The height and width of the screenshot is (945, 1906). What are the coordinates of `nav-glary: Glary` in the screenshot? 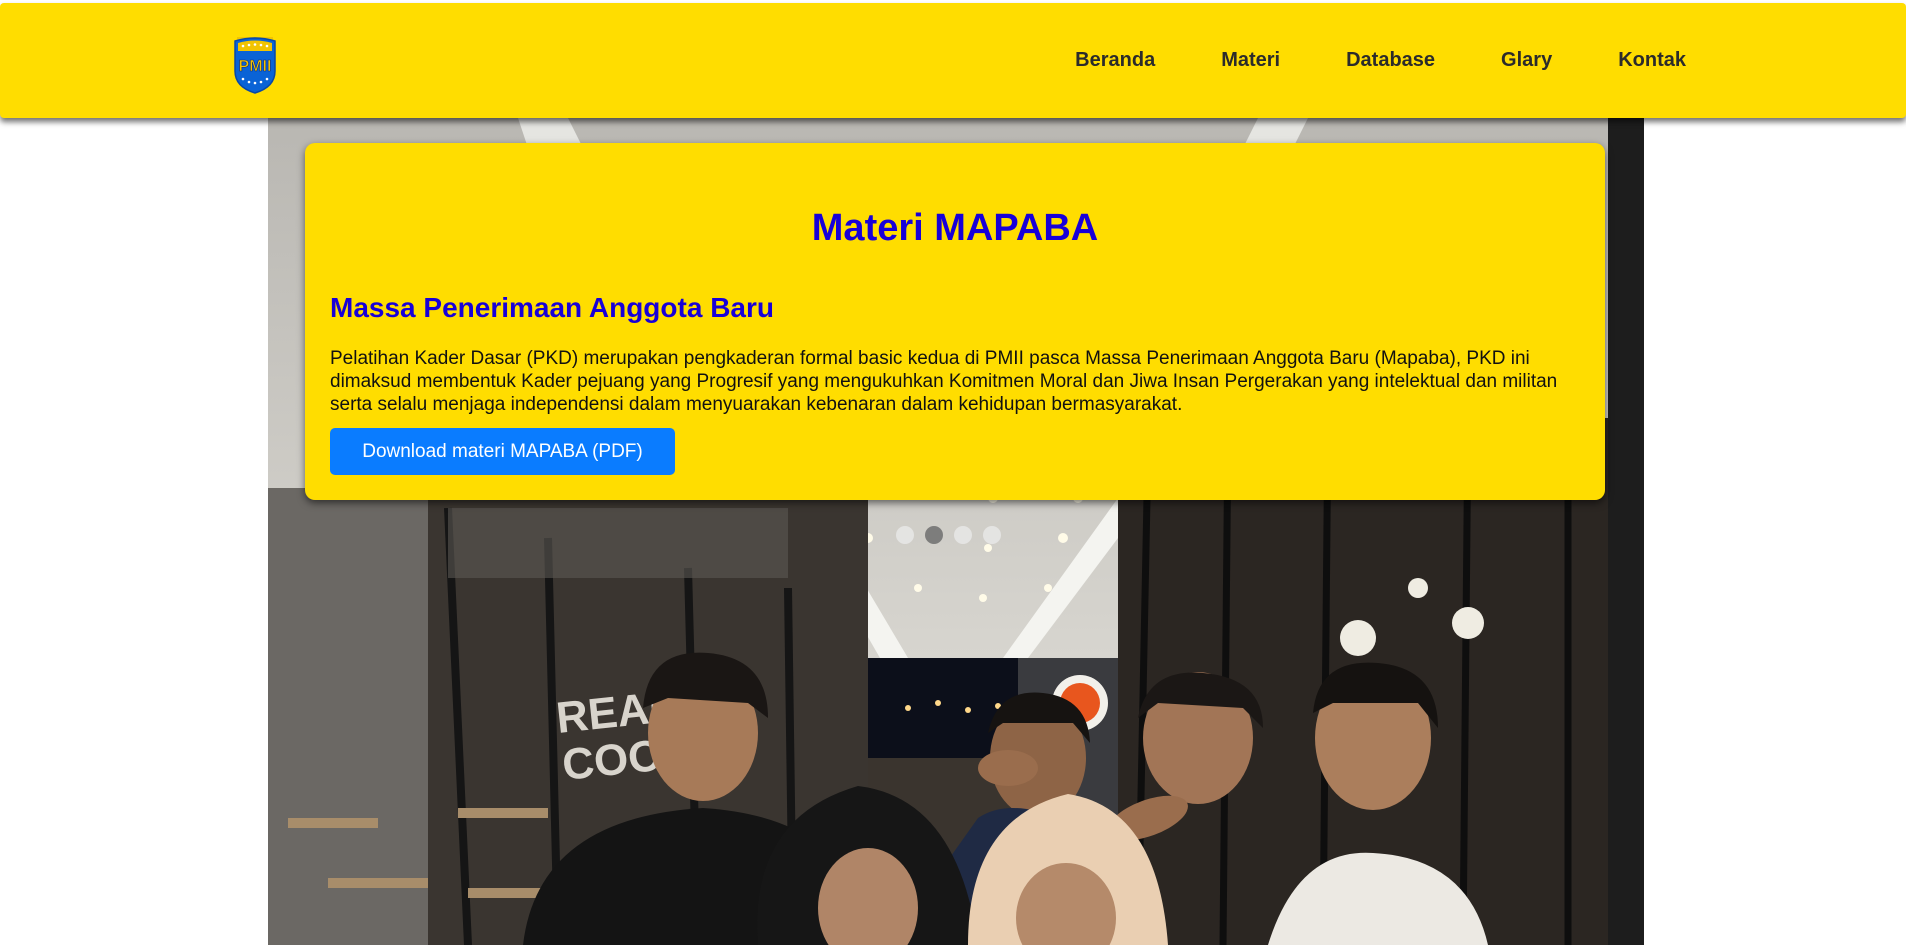 It's located at (1526, 60).